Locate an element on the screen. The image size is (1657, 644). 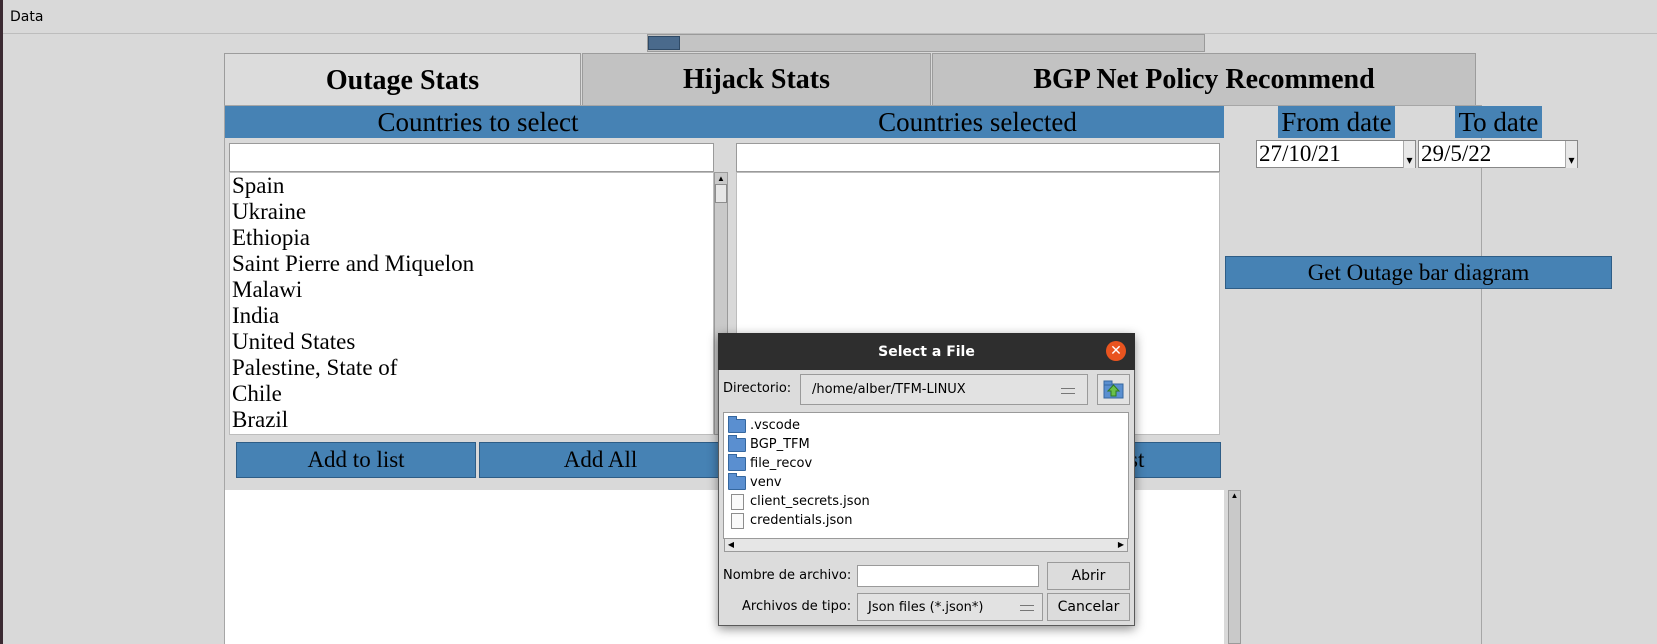
file-name: client_secrets.json is located at coordinates (810, 501).